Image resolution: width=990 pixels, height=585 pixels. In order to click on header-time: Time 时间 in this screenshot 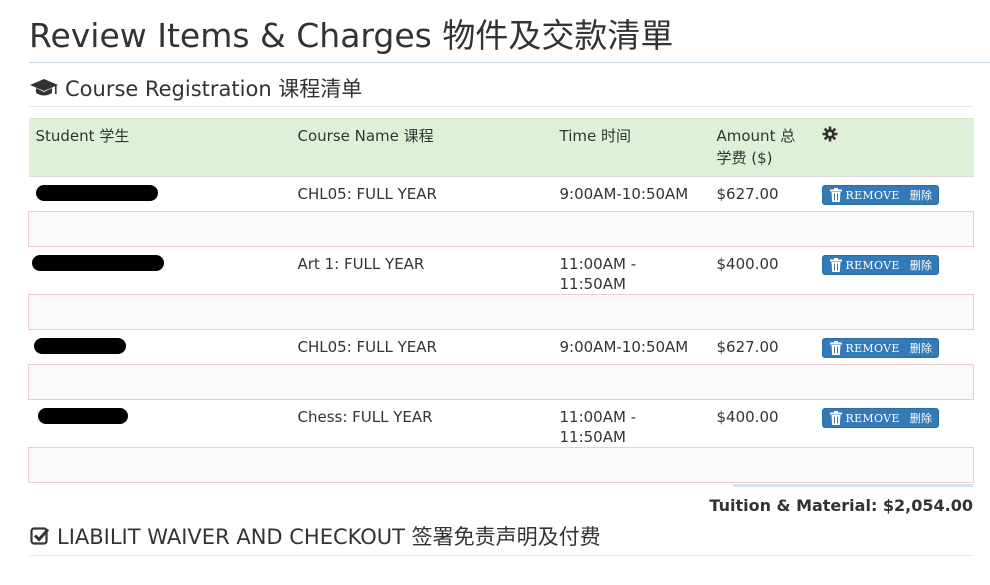, I will do `click(631, 147)`.